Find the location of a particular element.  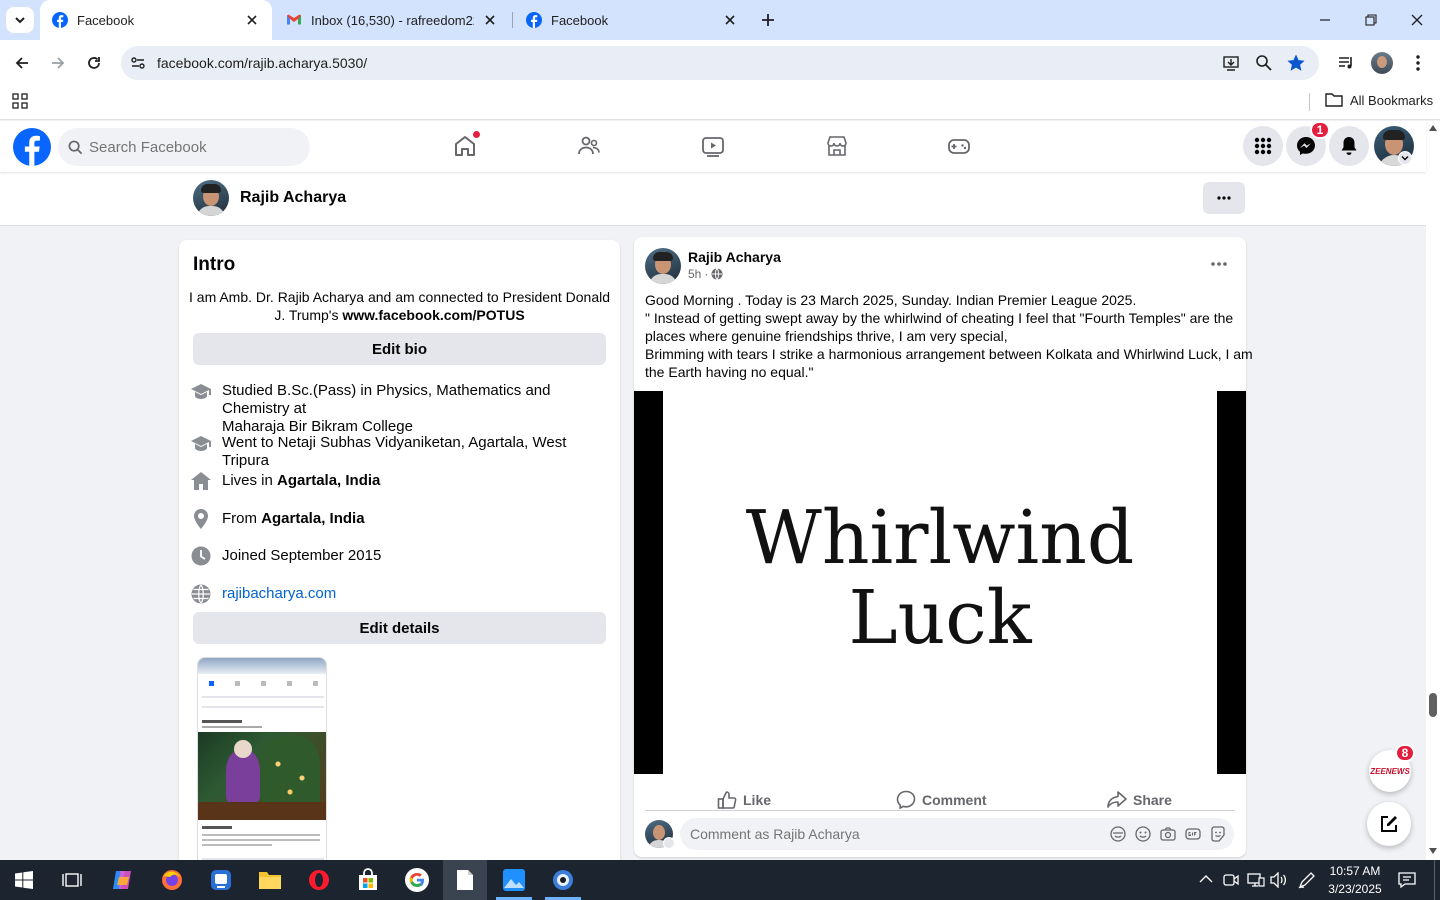

edit-bio-button: Edit bio is located at coordinates (399, 349).